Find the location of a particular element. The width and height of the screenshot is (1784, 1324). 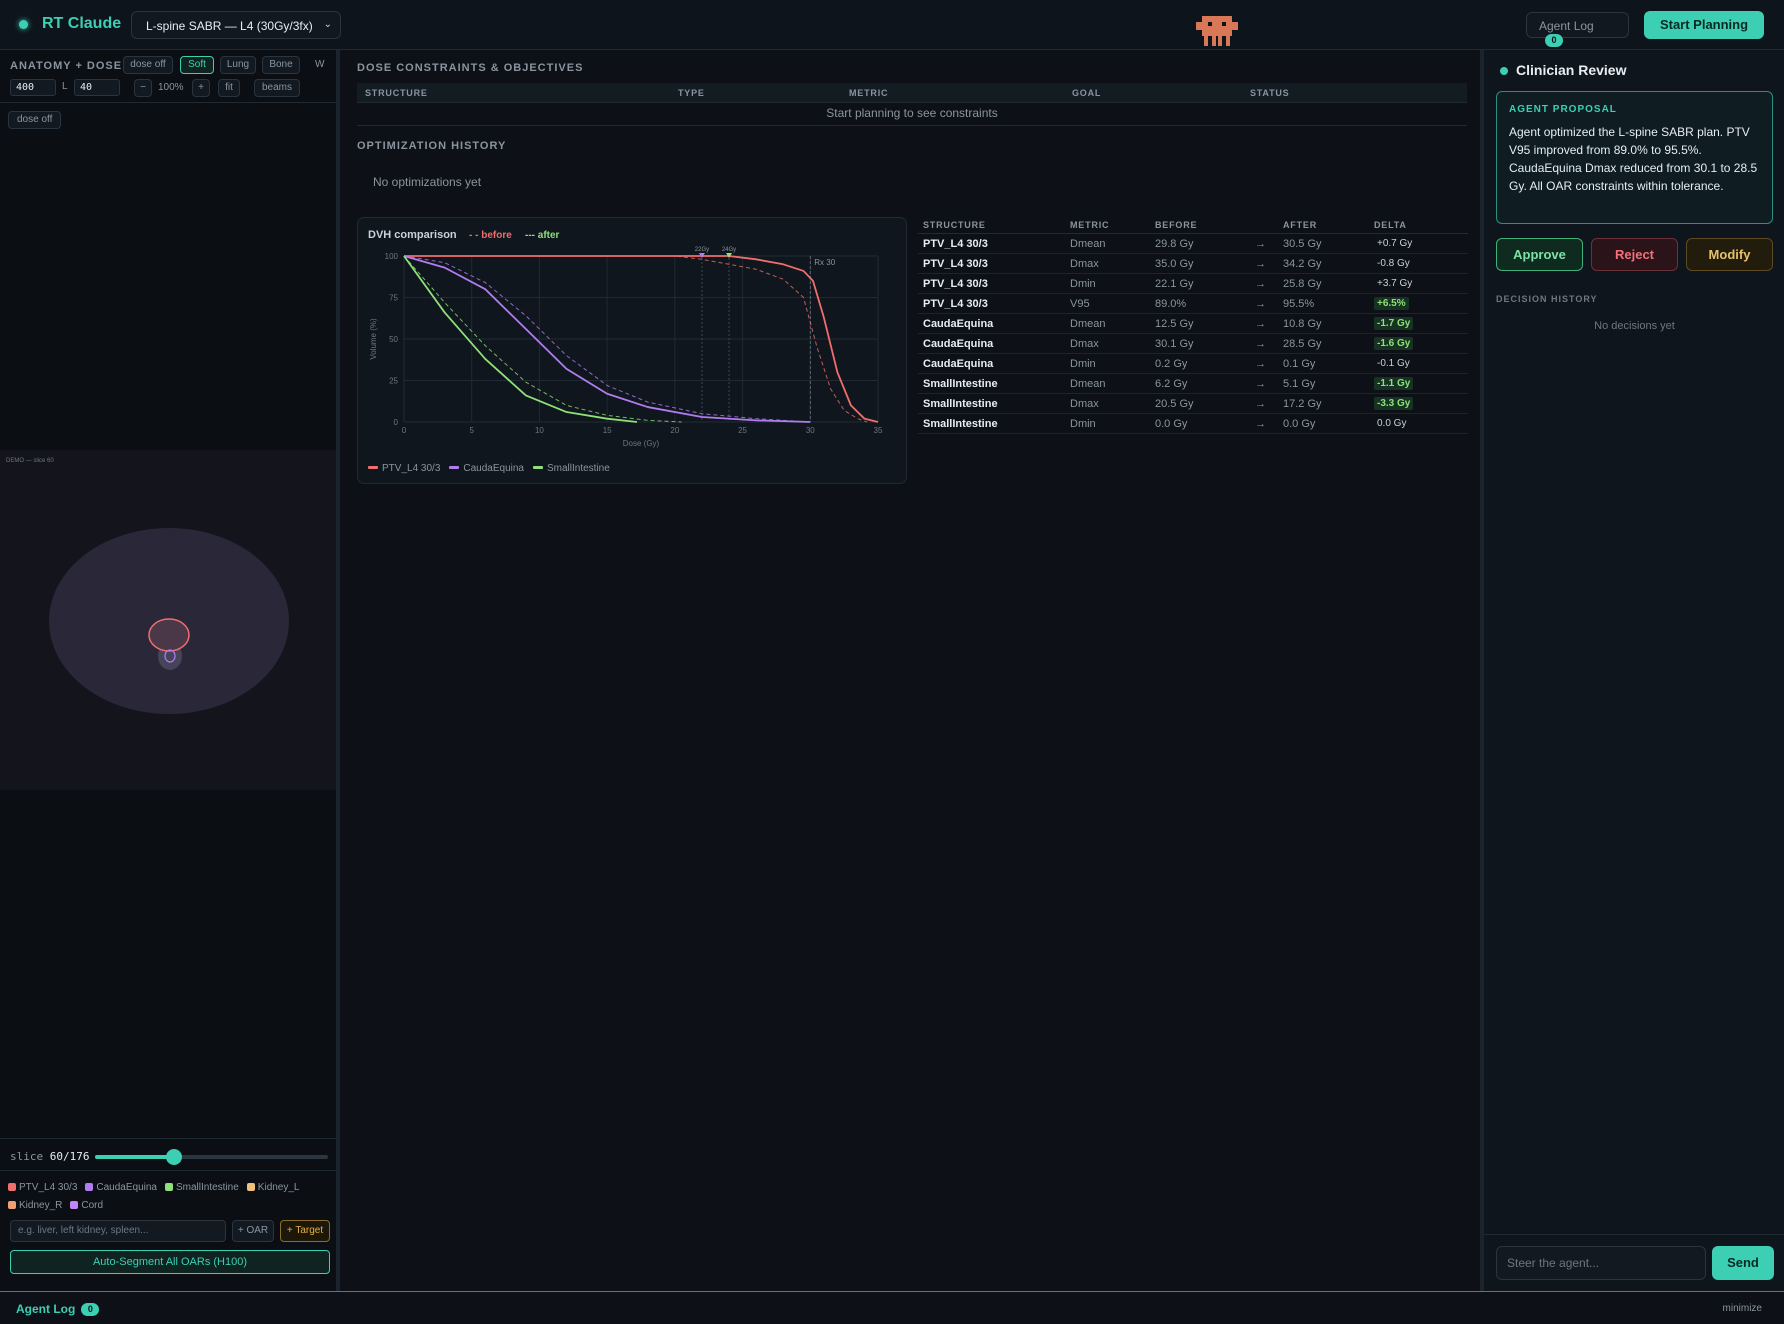

zoom-out-button: − is located at coordinates (143, 88).